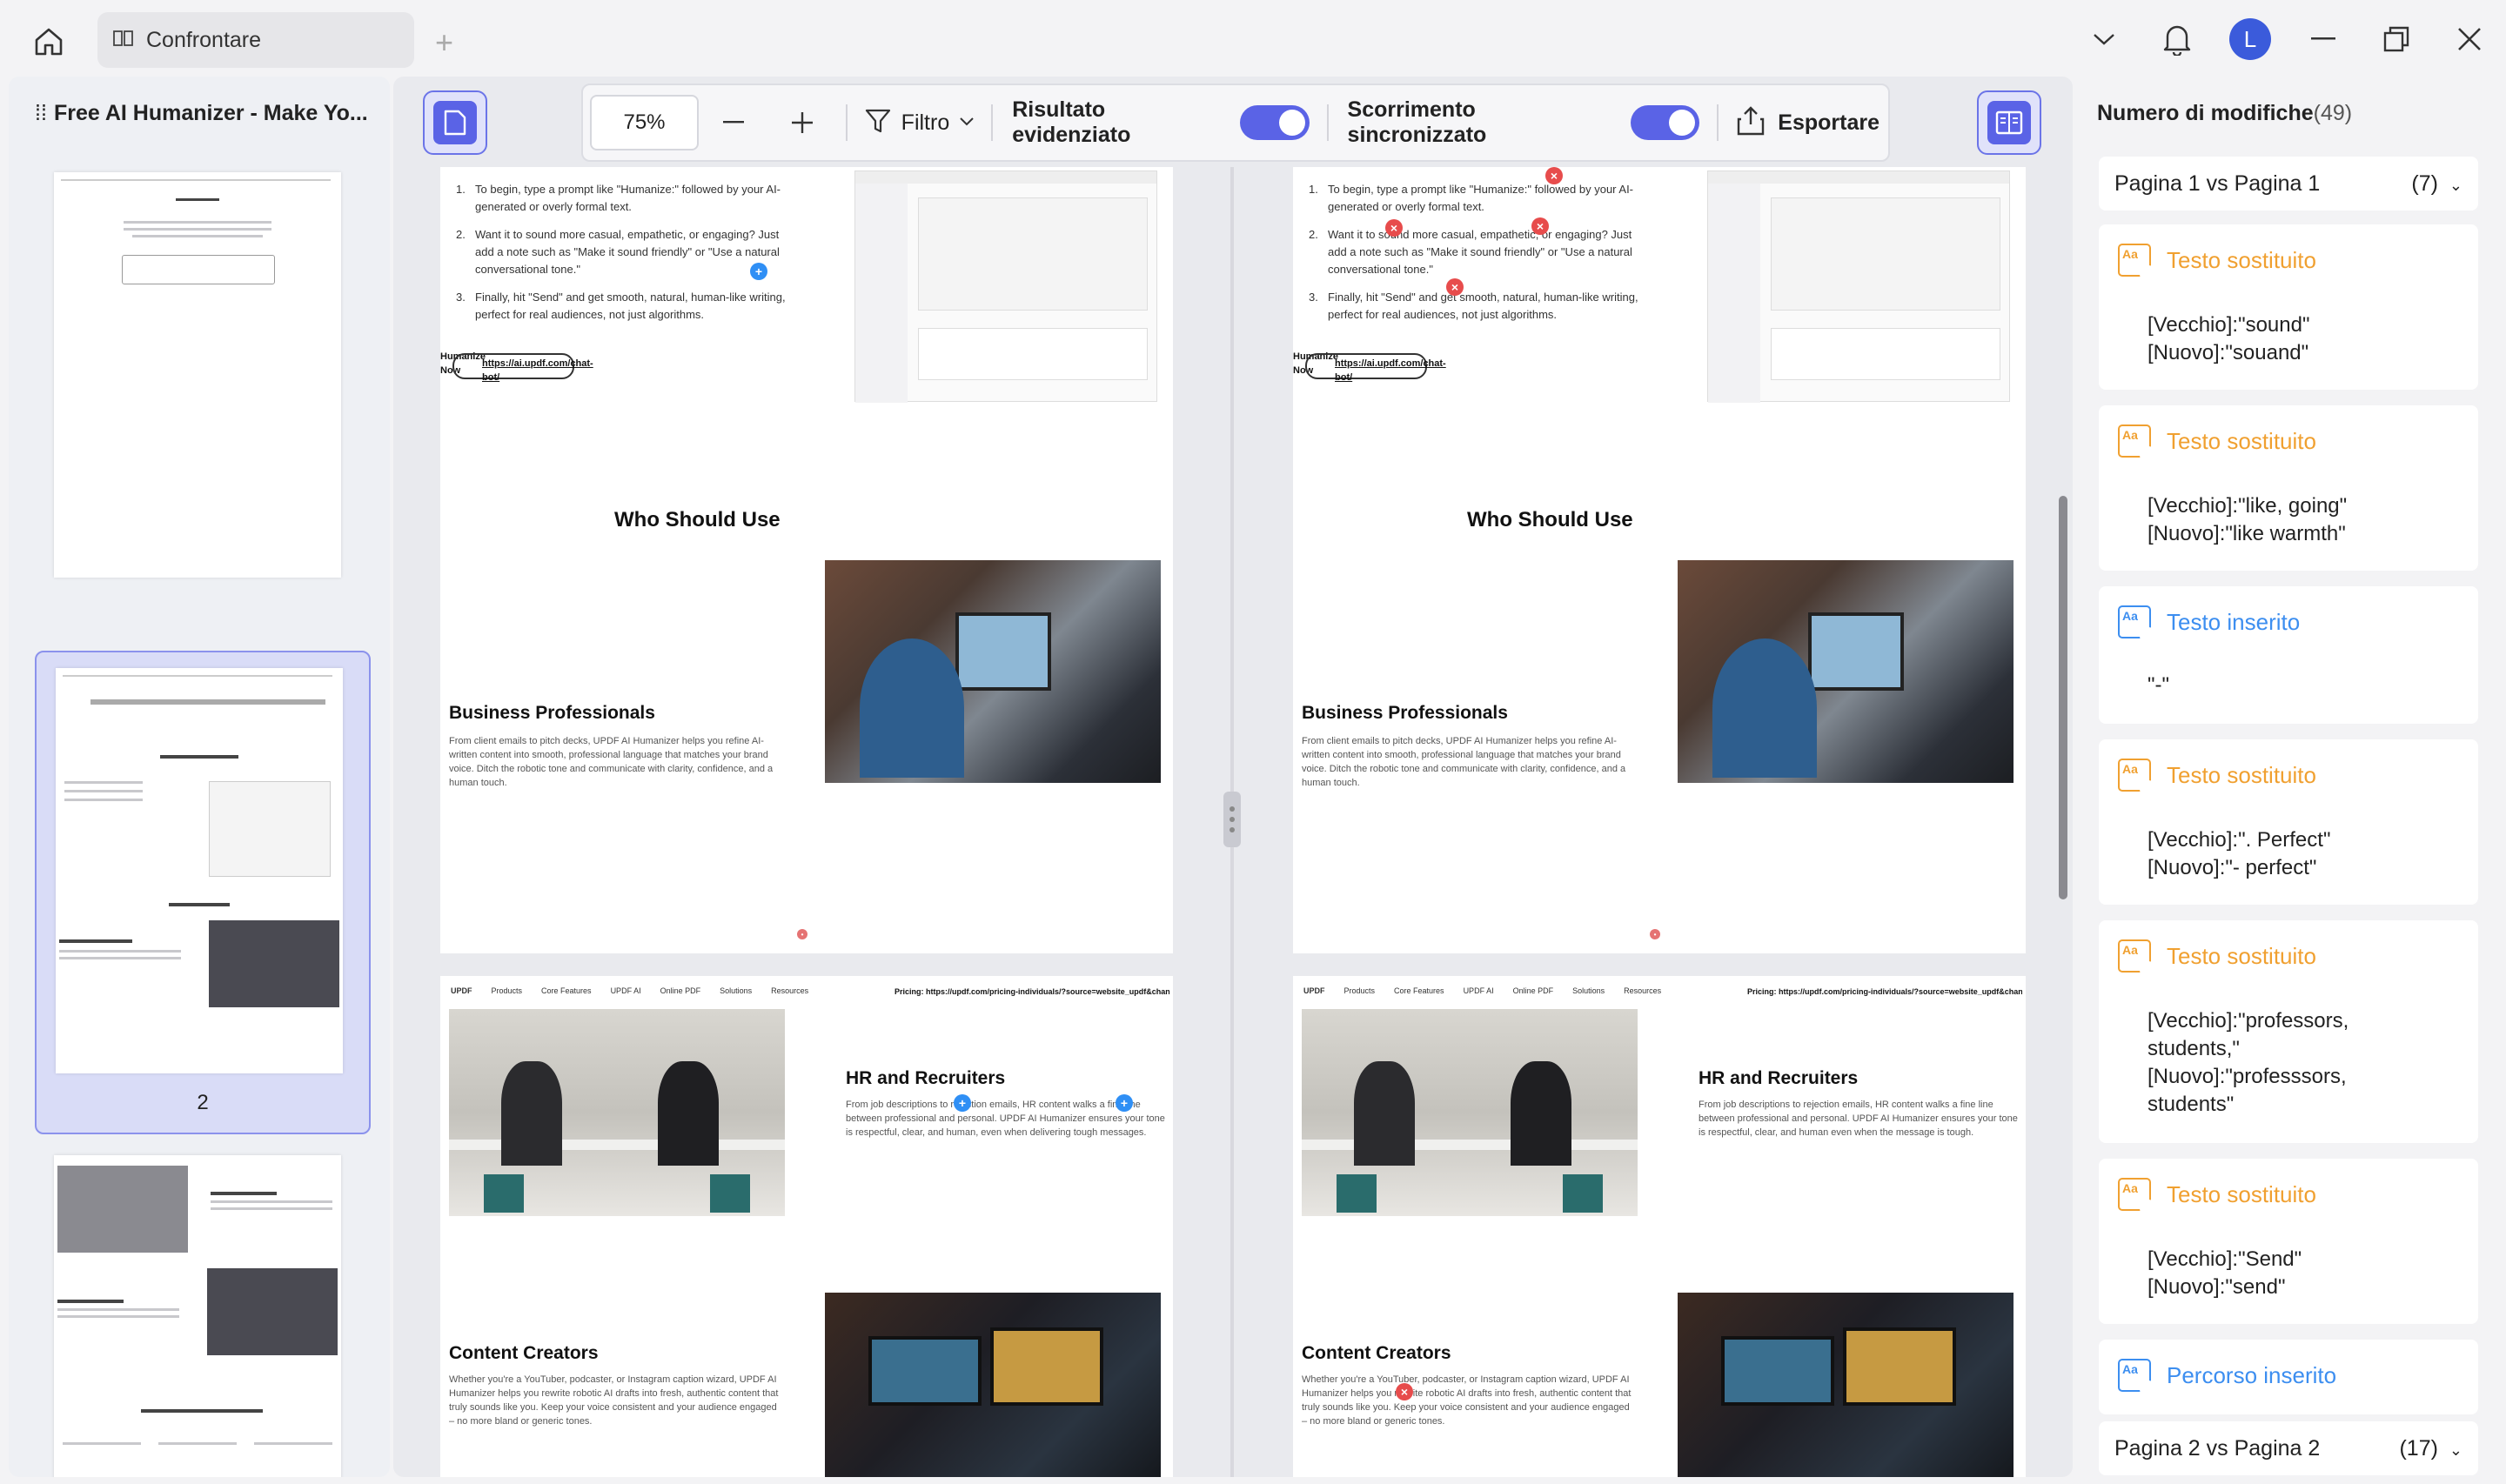 The width and height of the screenshot is (2506, 1484). What do you see at coordinates (1253, 39) in the screenshot?
I see `title-bar: Confrontare + L` at bounding box center [1253, 39].